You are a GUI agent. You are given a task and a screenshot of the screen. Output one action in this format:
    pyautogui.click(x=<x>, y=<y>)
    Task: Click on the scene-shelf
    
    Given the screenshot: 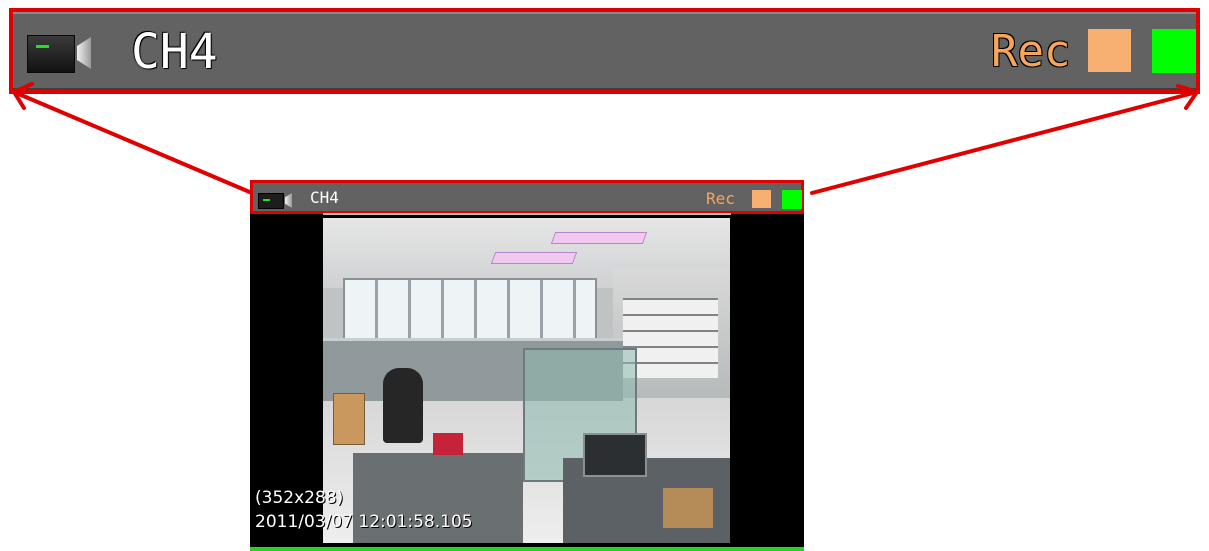 What is the action you would take?
    pyautogui.click(x=670, y=338)
    